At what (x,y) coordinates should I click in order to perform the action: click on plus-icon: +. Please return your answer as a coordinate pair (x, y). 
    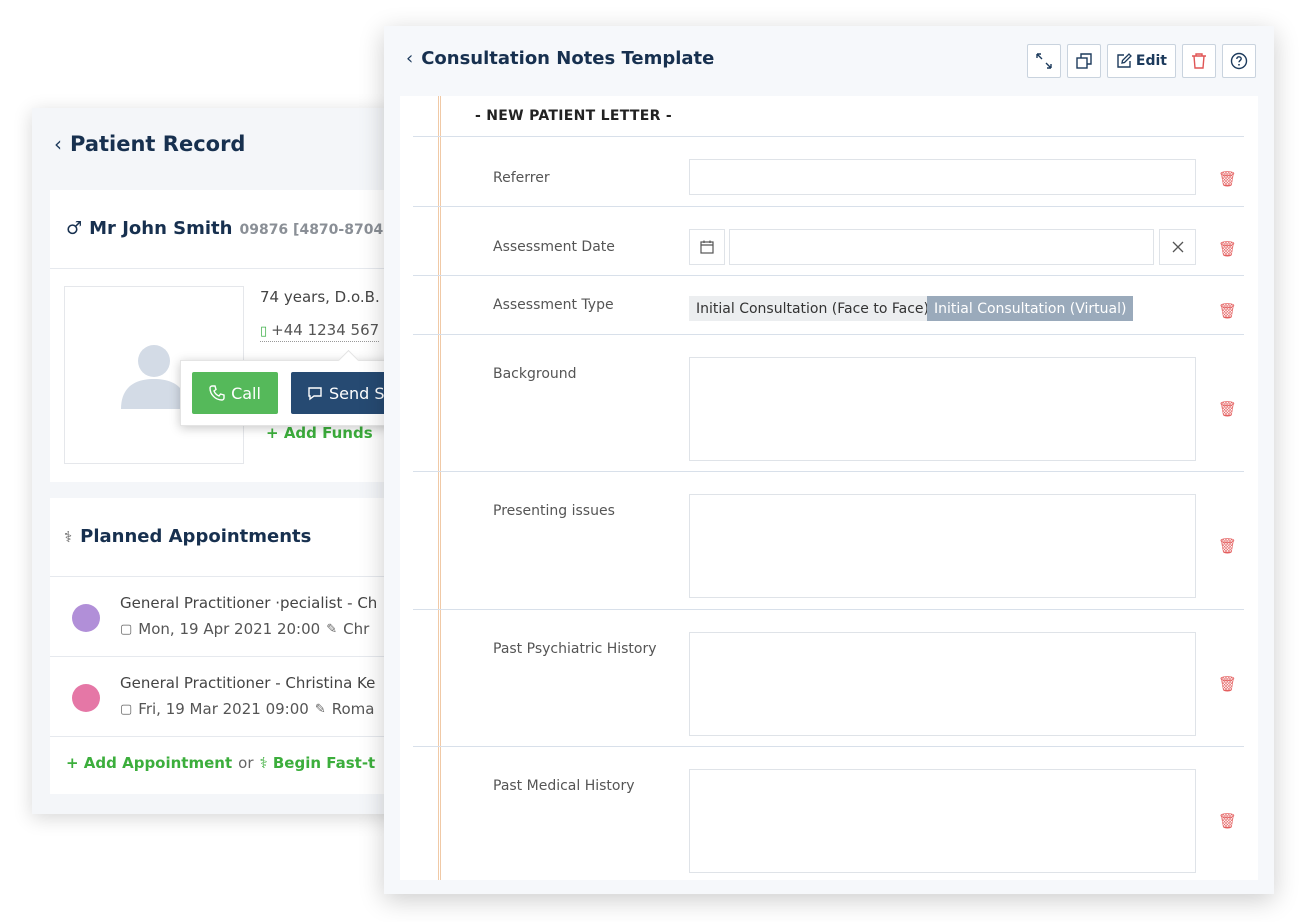
    Looking at the image, I should click on (272, 433).